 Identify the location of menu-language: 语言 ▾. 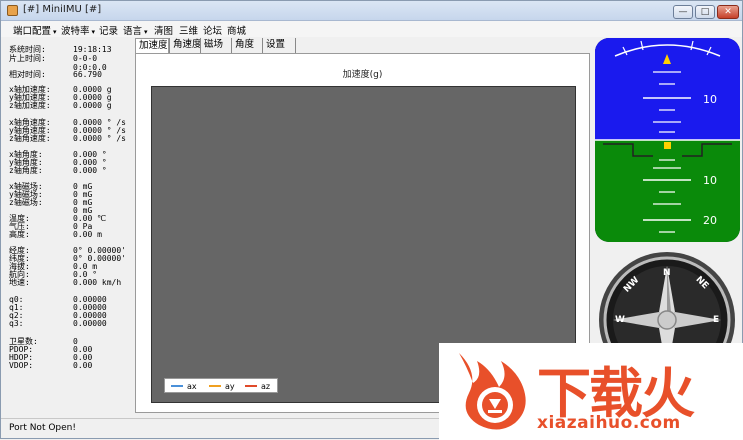
(135, 30).